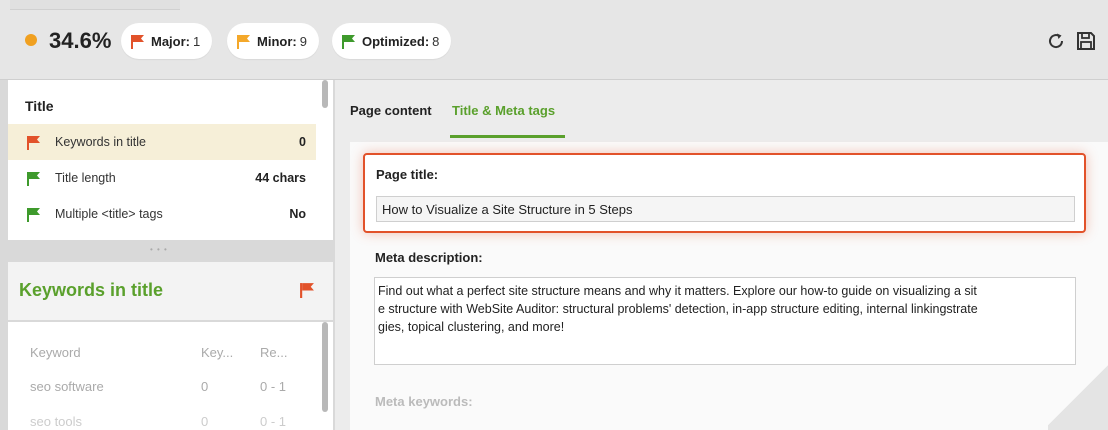  Describe the element at coordinates (243, 41) in the screenshot. I see `orange-flag-icon` at that location.